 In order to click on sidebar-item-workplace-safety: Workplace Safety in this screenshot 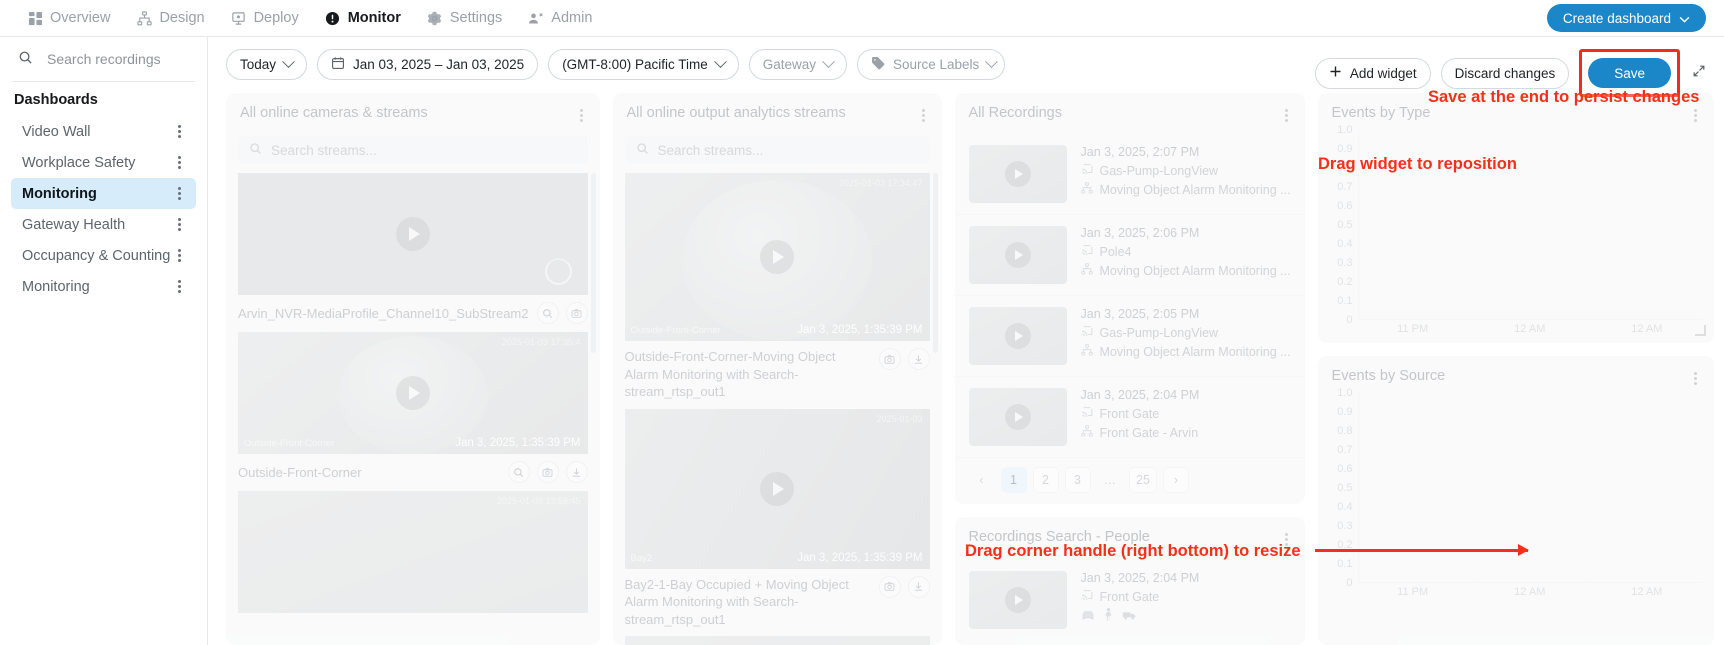, I will do `click(103, 162)`.